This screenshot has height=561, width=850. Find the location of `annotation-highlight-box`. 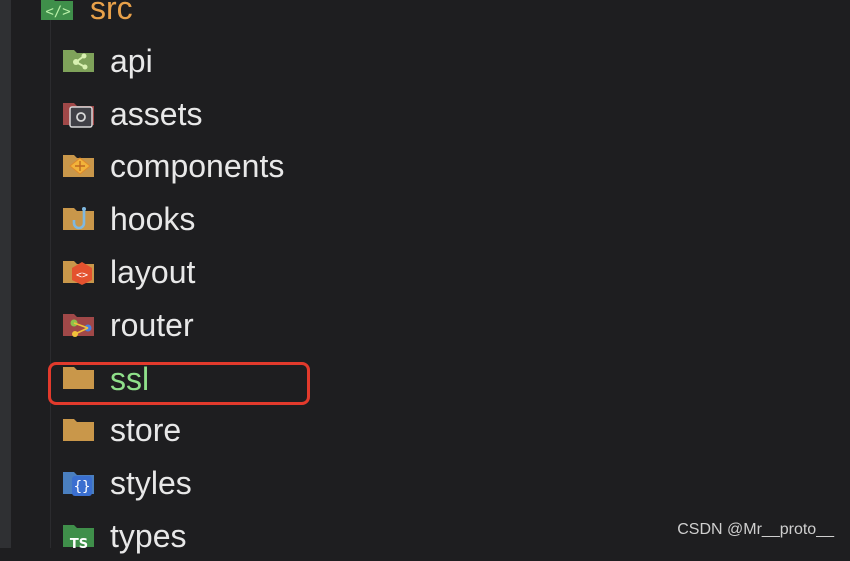

annotation-highlight-box is located at coordinates (179, 383).